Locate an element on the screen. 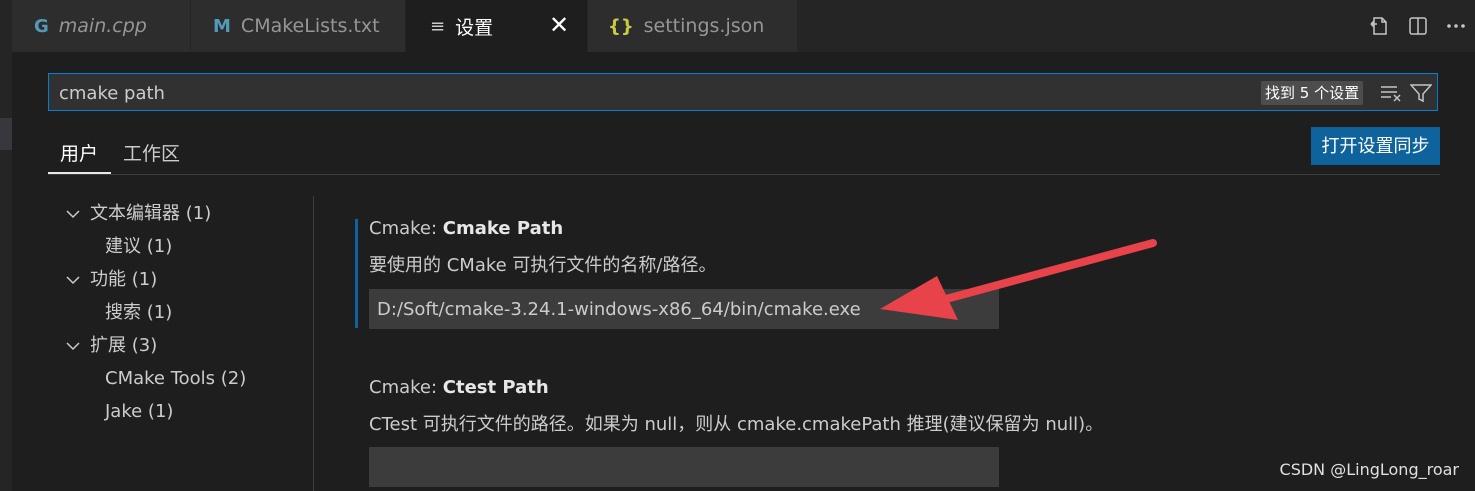 The image size is (1475, 491). scope-divider is located at coordinates (744, 174).